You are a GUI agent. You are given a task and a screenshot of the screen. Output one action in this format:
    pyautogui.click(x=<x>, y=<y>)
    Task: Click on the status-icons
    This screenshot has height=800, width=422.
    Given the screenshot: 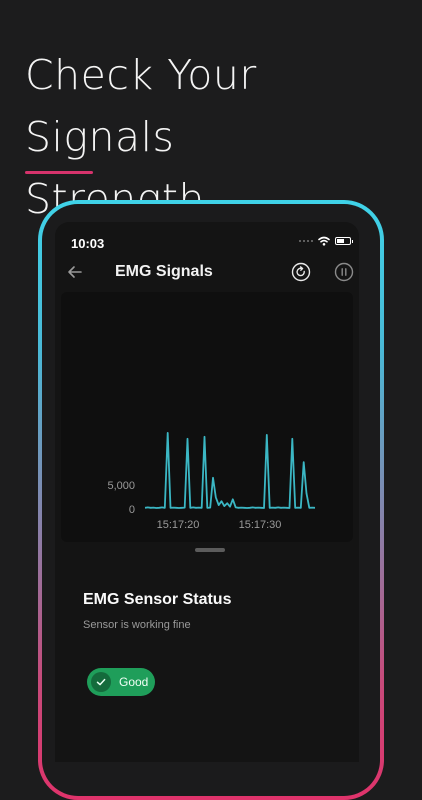 What is the action you would take?
    pyautogui.click(x=326, y=241)
    